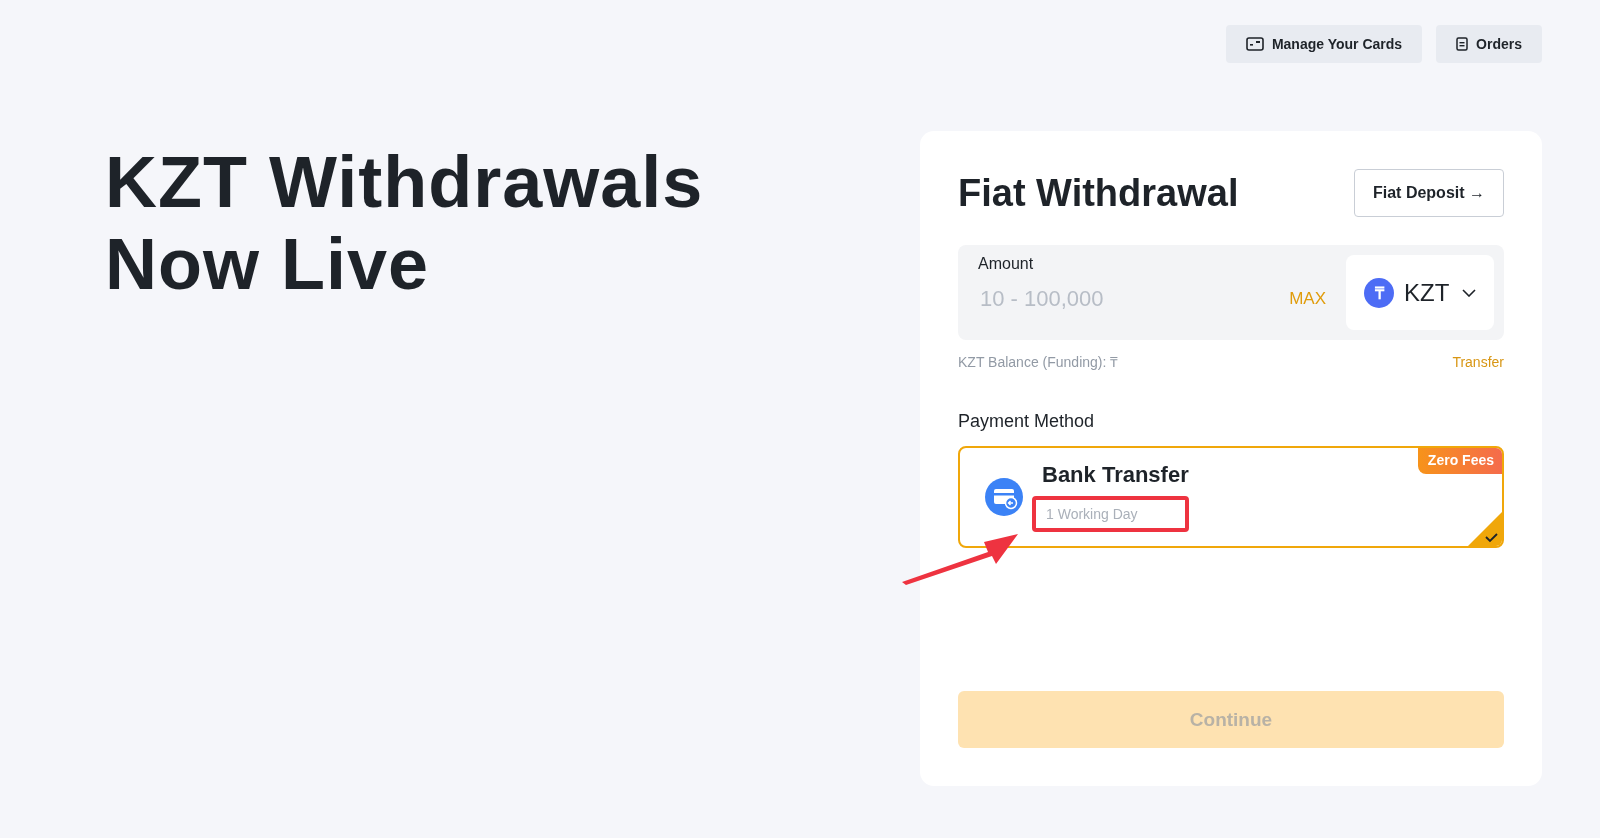  Describe the element at coordinates (1231, 497) in the screenshot. I see `payment-method-option: Bank Transfer 1 Working Day Zero Fees` at that location.